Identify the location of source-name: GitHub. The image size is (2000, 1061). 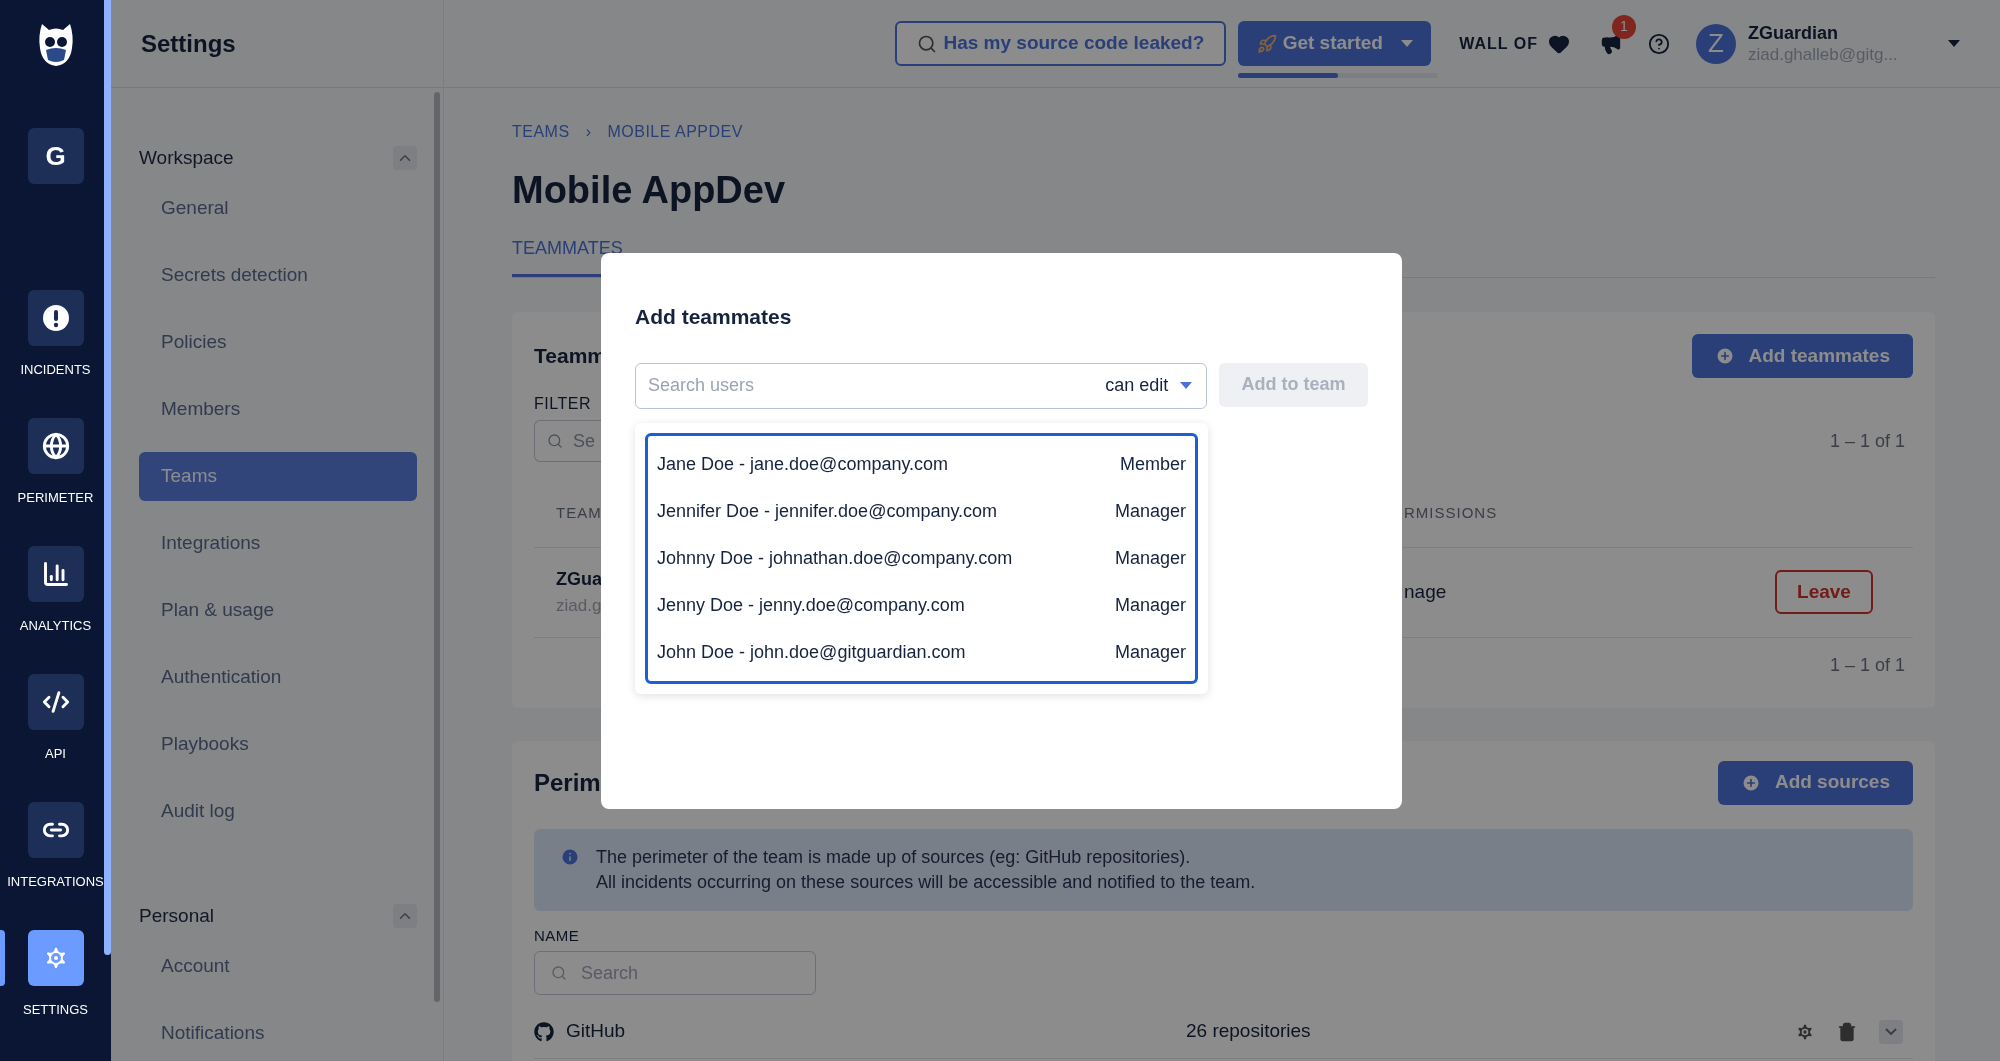
(596, 1031).